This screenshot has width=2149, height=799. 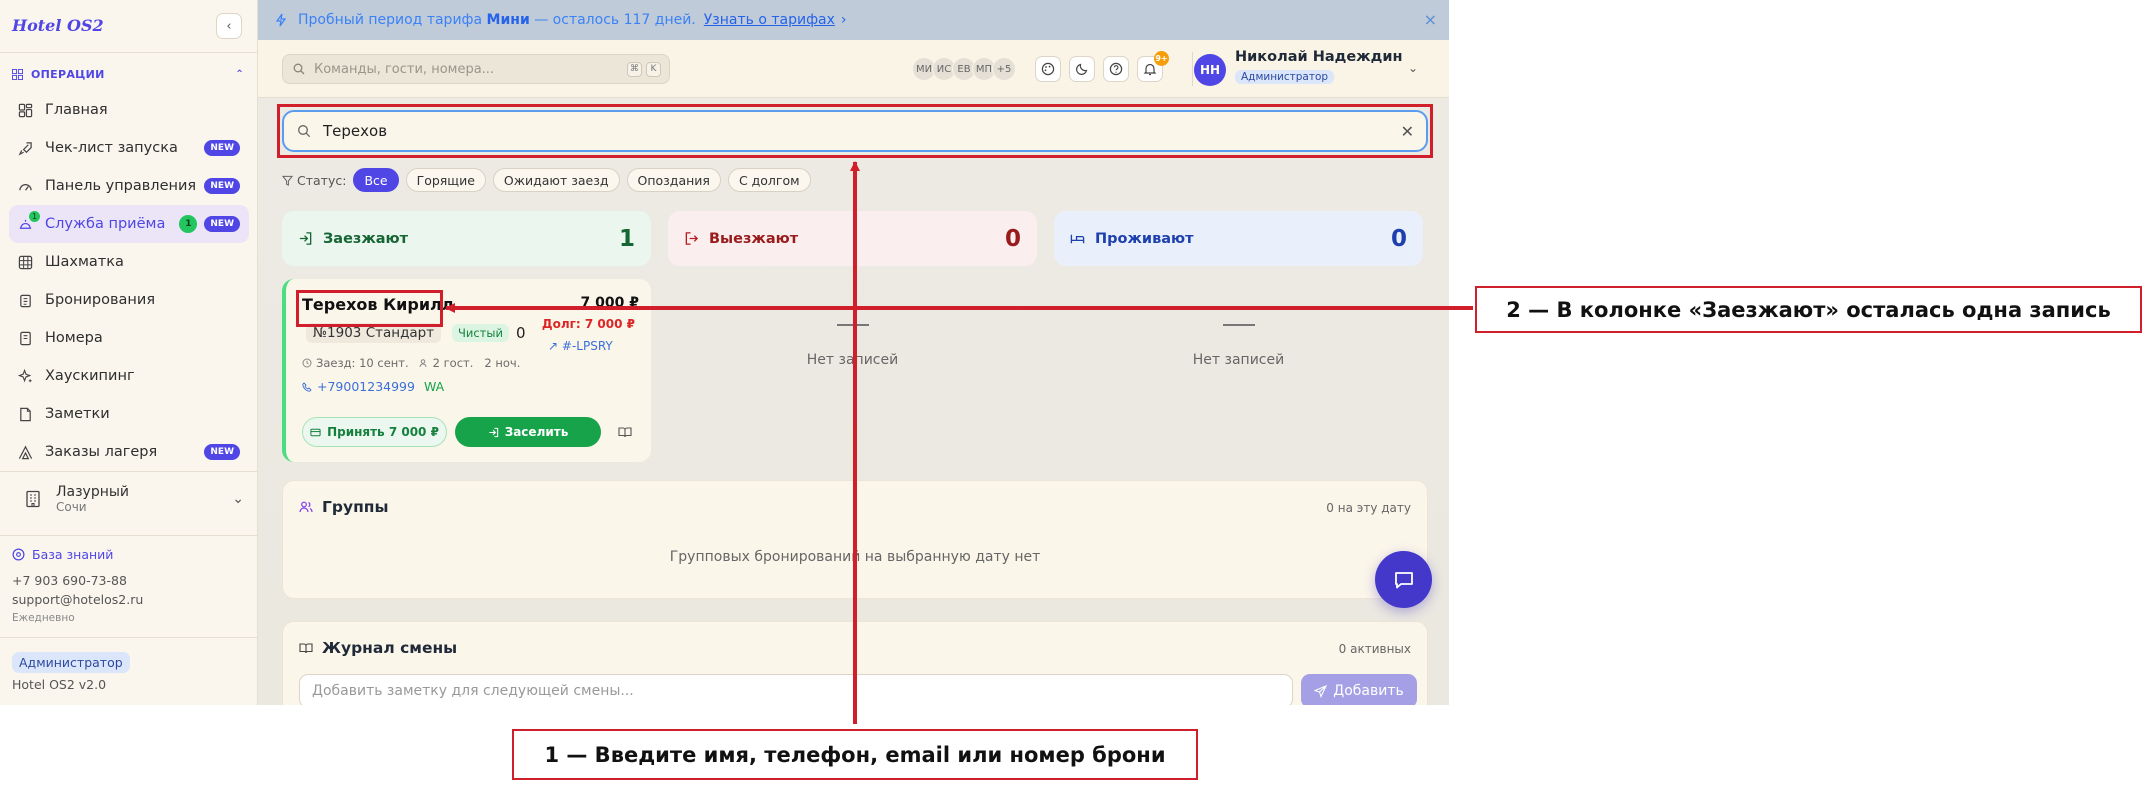 I want to click on sidebar-item-home: Главная, so click(x=129, y=110).